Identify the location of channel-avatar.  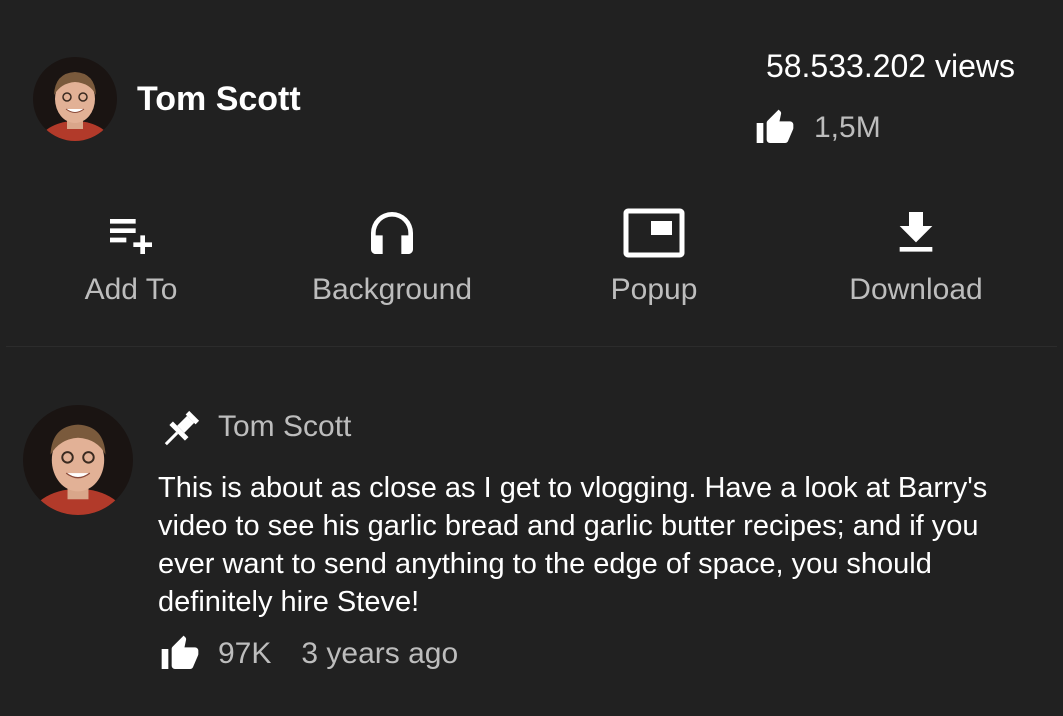
(75, 99).